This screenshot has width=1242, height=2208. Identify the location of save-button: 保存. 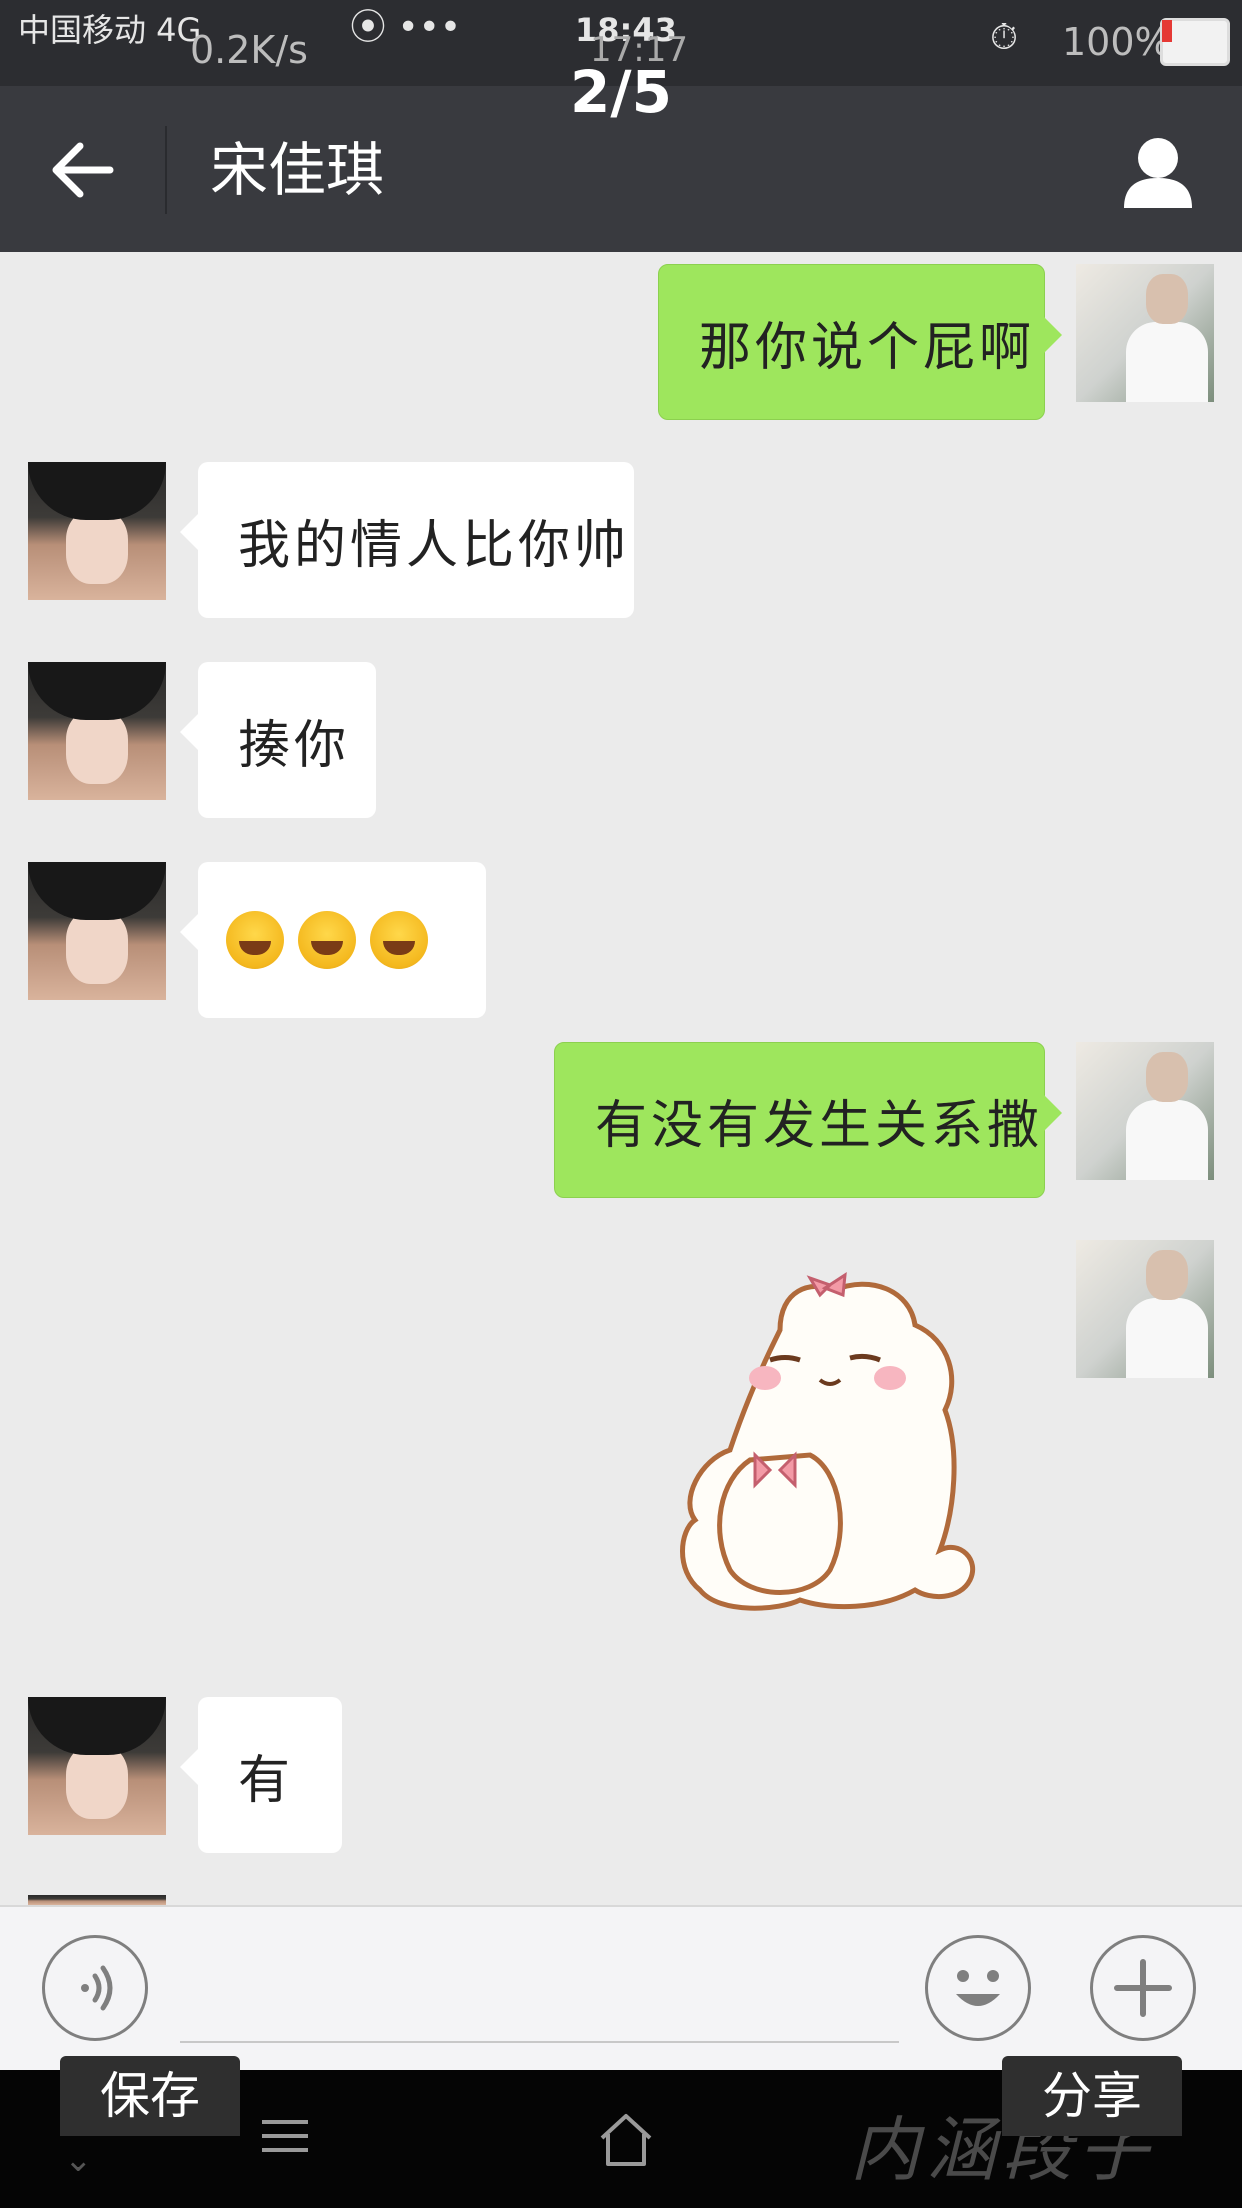
(150, 2096).